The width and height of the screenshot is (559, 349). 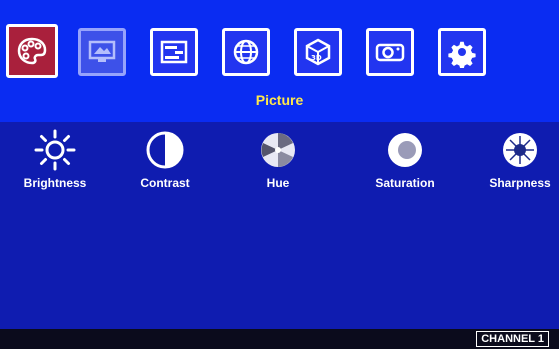 I want to click on contrast-icon, so click(x=165, y=150).